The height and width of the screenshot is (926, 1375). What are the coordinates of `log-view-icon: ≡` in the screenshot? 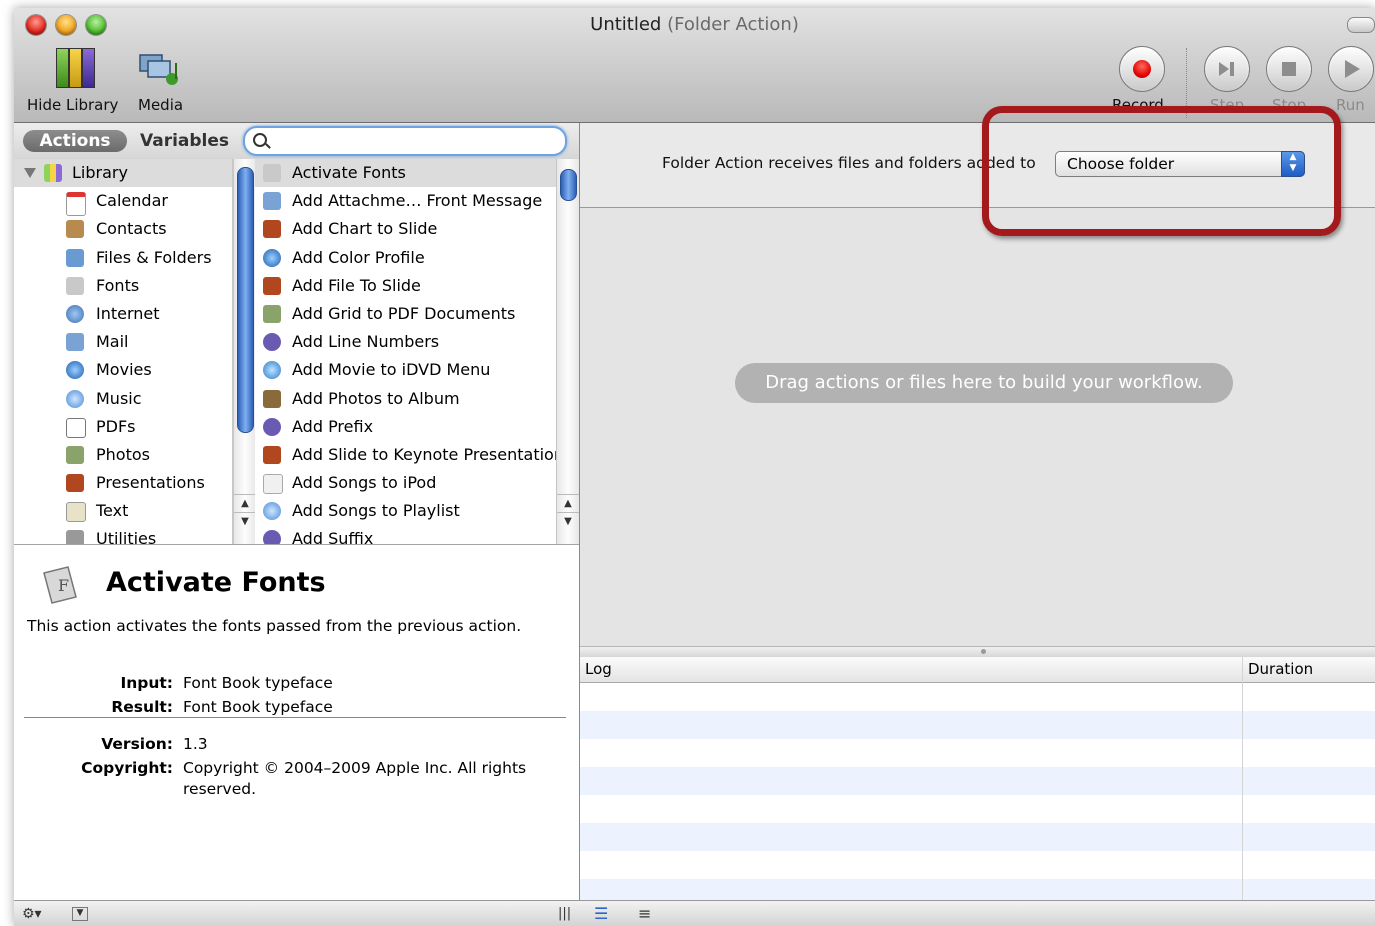 It's located at (644, 914).